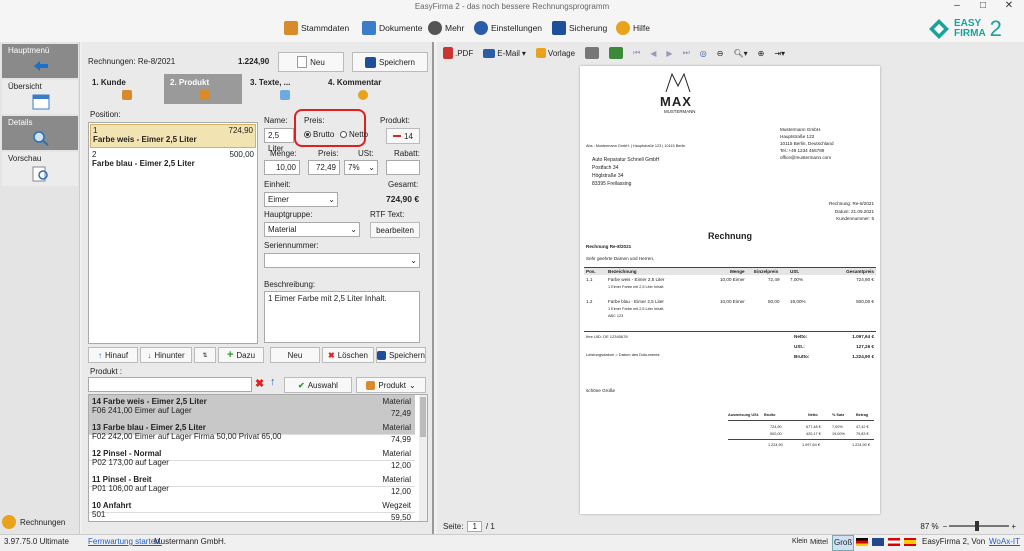 Image resolution: width=1024 pixels, height=551 pixels. Describe the element at coordinates (173, 161) in the screenshot. I see `position-item: 2 500,00 Farbe blau - Eimer 2,5 Liter` at that location.